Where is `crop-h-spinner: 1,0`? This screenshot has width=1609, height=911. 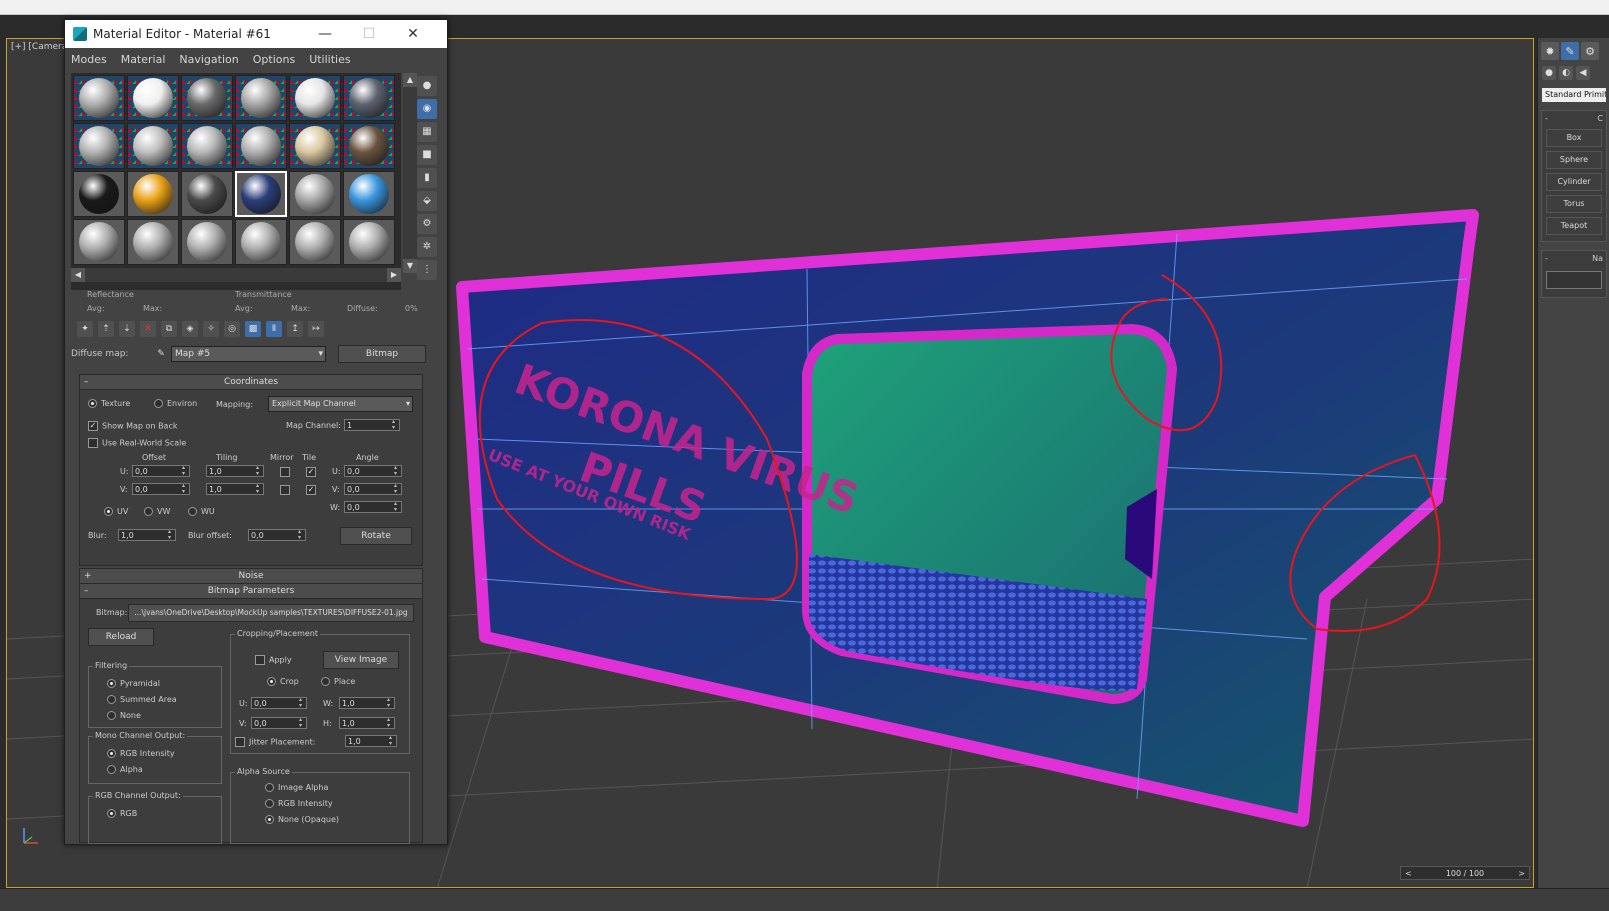
crop-h-spinner: 1,0 is located at coordinates (367, 723).